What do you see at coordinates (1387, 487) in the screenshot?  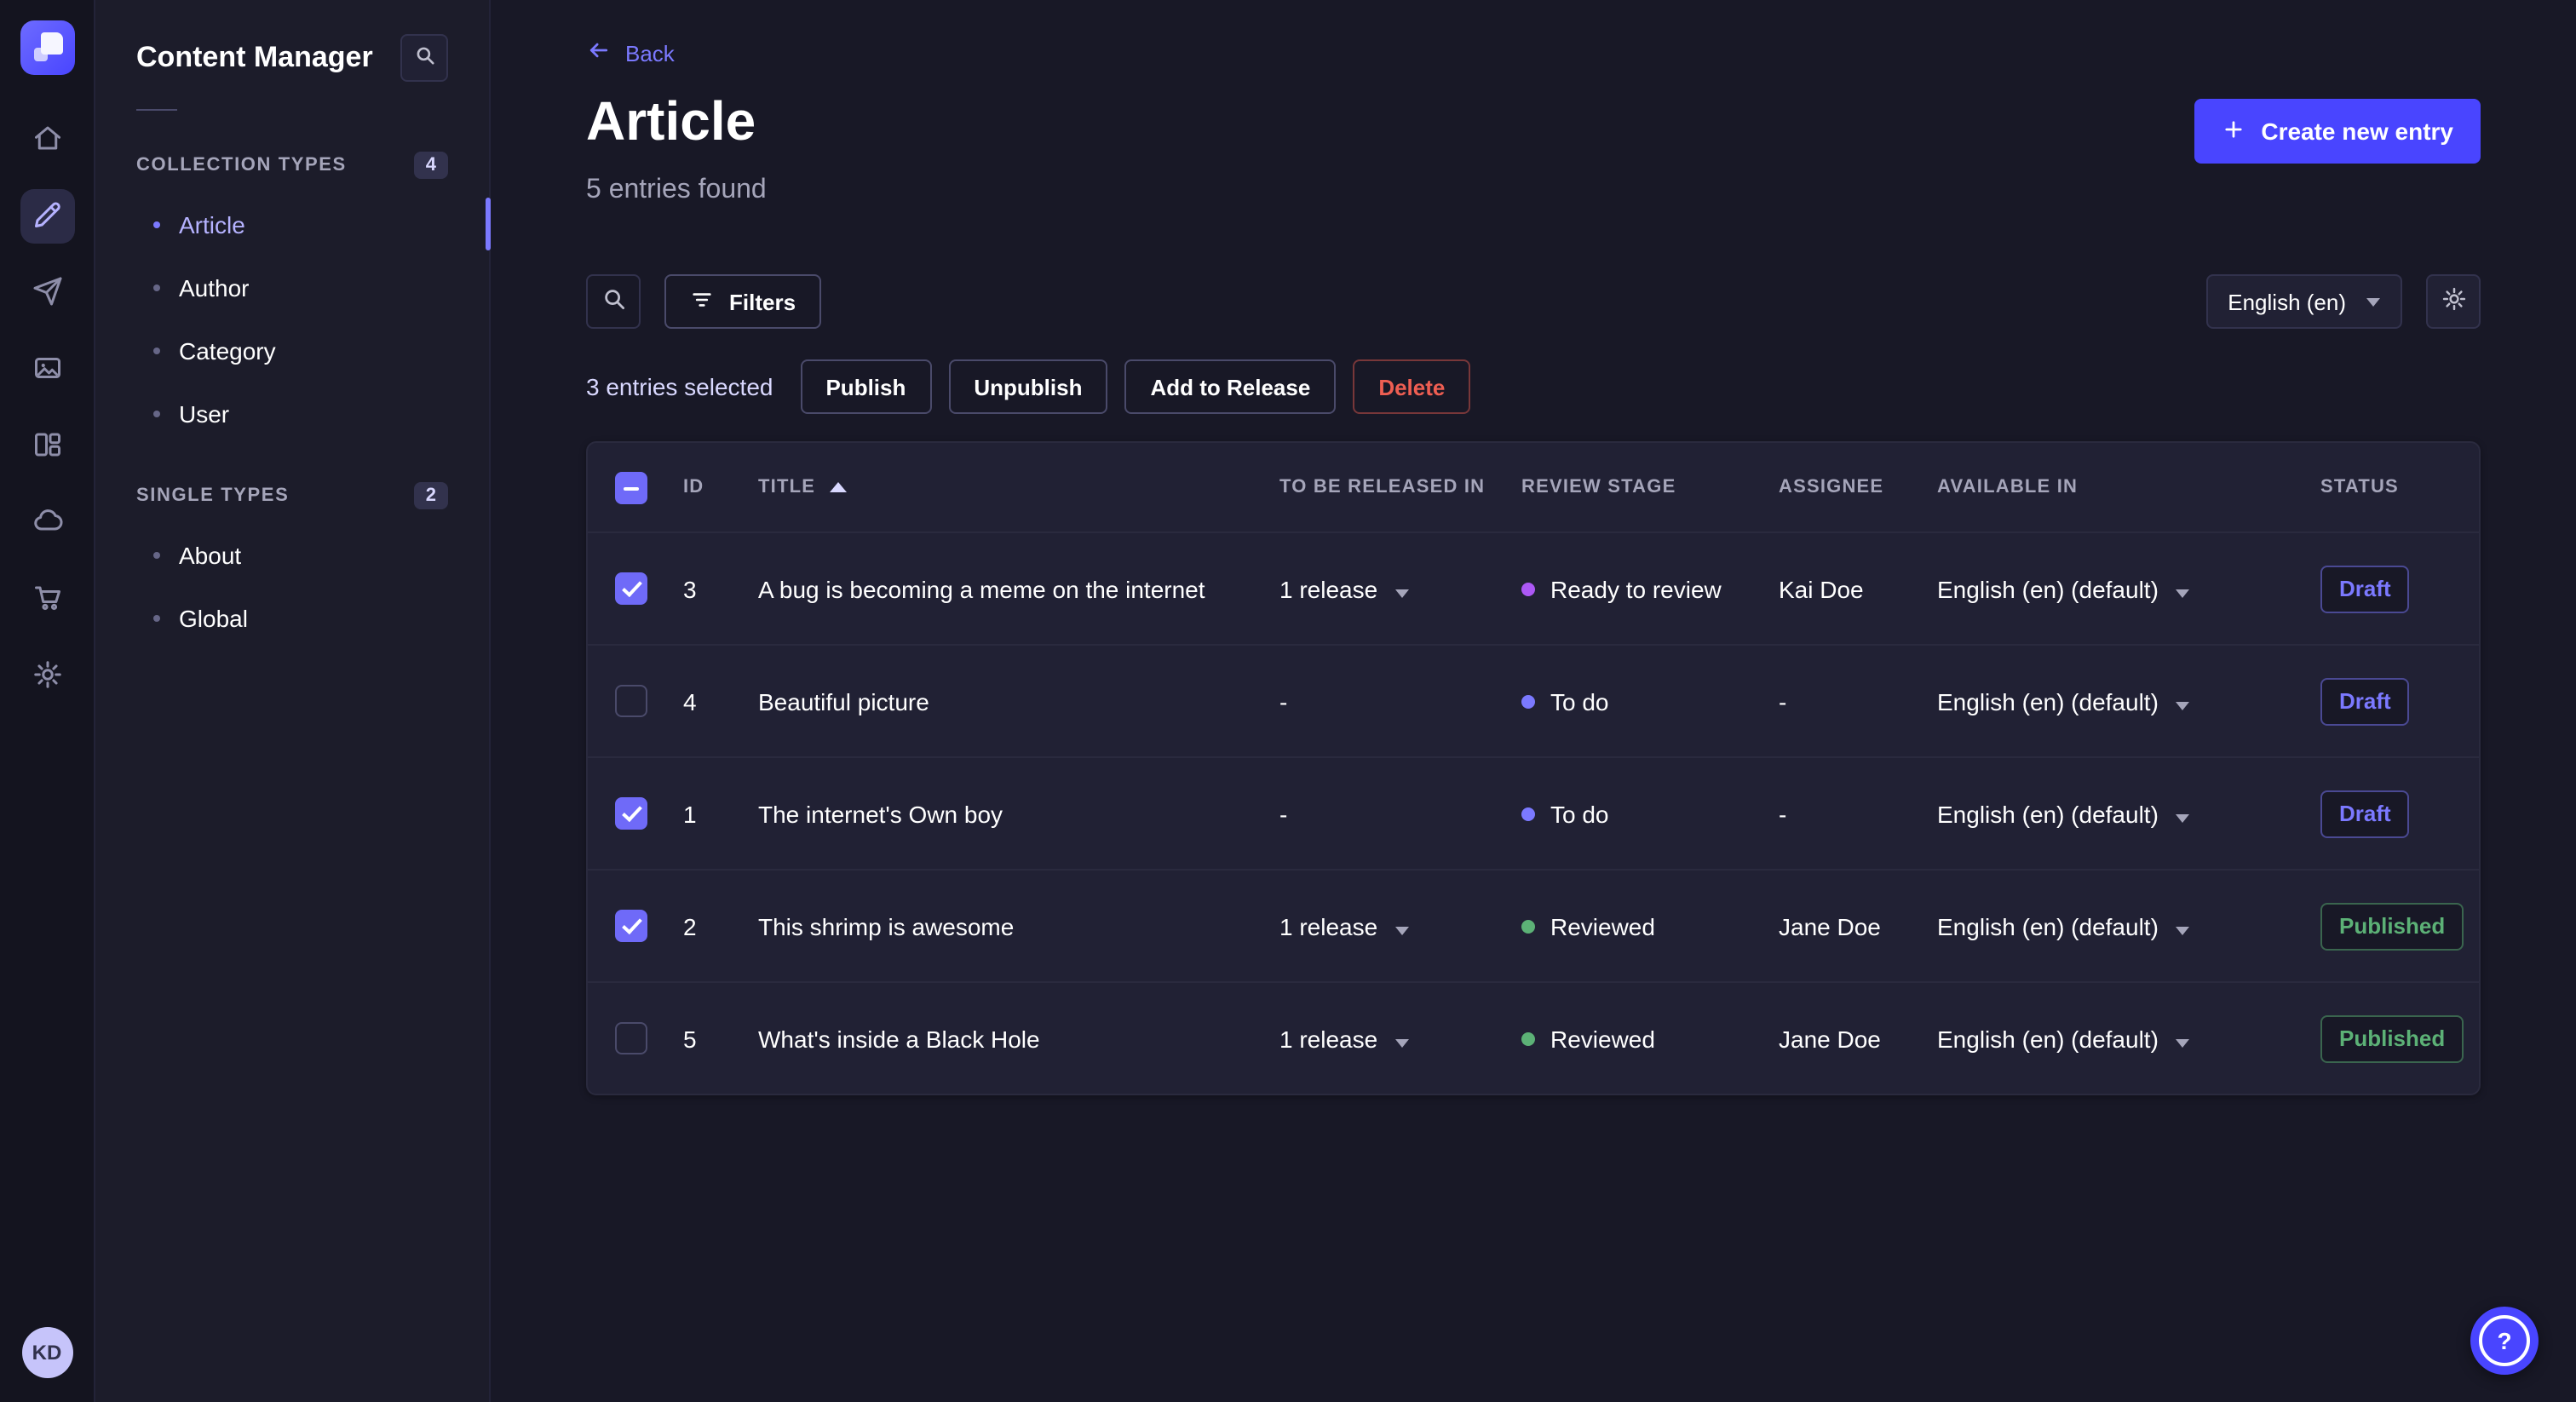 I see `col-release: TO BE RELEASED IN` at bounding box center [1387, 487].